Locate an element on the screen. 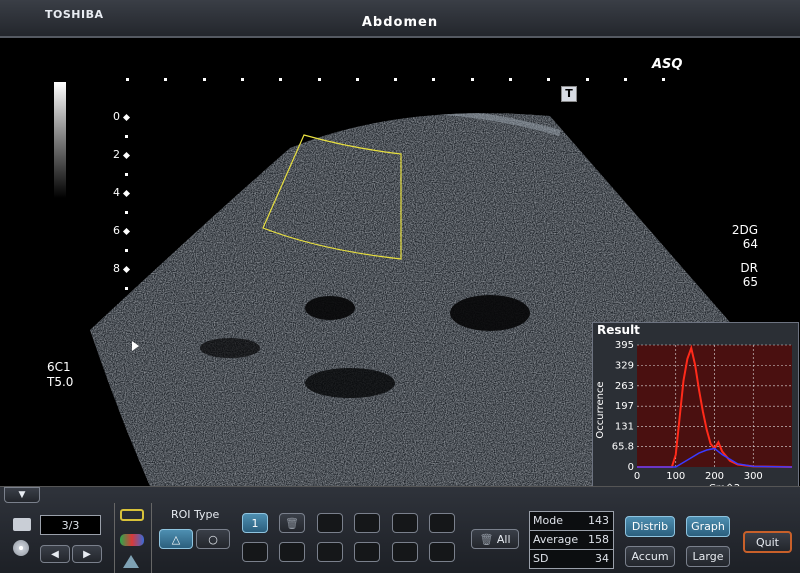 The image size is (800, 573). stat-row-sd: SD 34 is located at coordinates (571, 558).